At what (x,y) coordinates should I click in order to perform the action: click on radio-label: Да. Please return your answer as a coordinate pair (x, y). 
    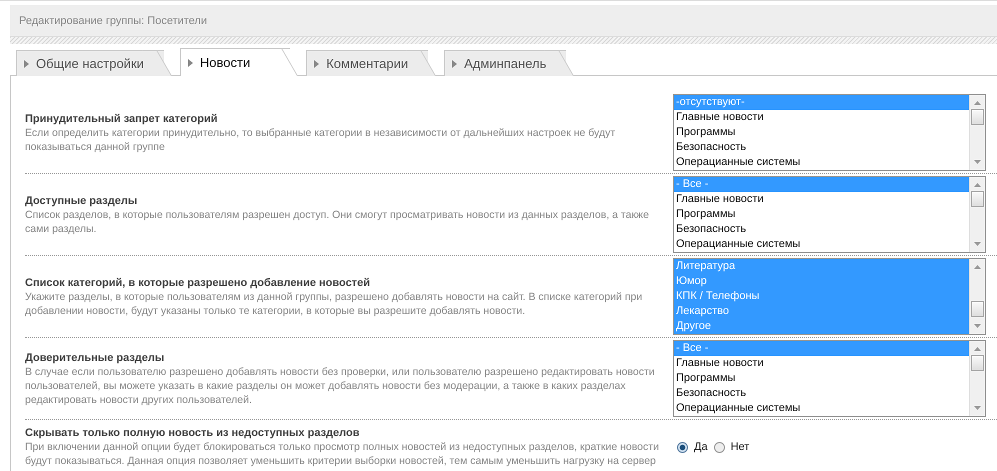
    Looking at the image, I should click on (701, 447).